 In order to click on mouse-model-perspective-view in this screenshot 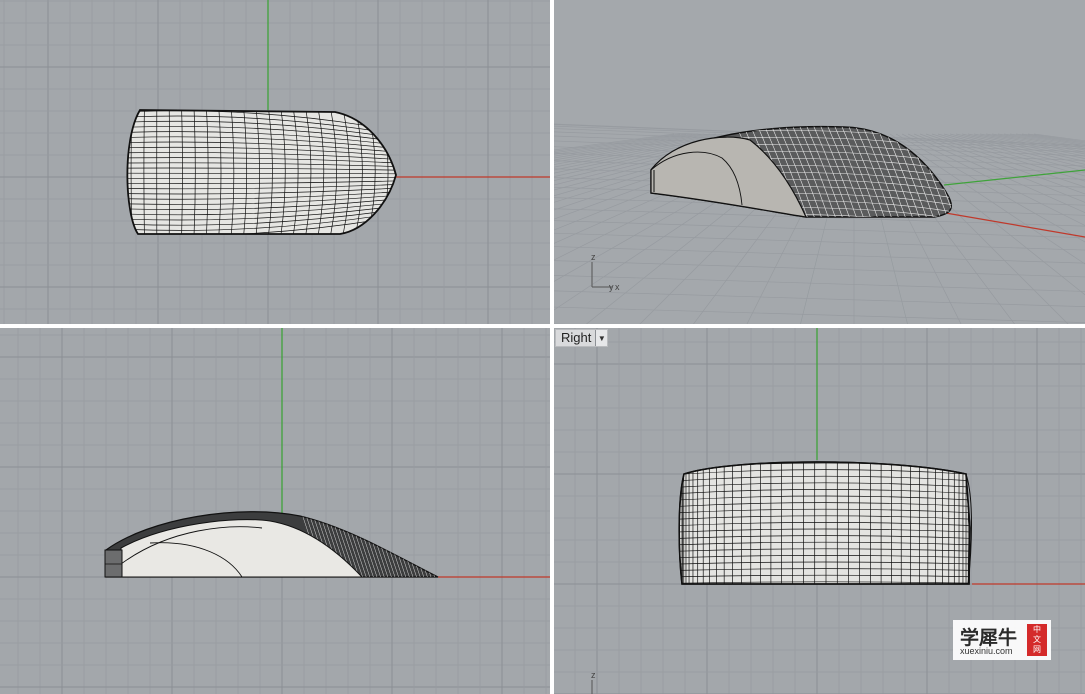, I will do `click(817, 173)`.